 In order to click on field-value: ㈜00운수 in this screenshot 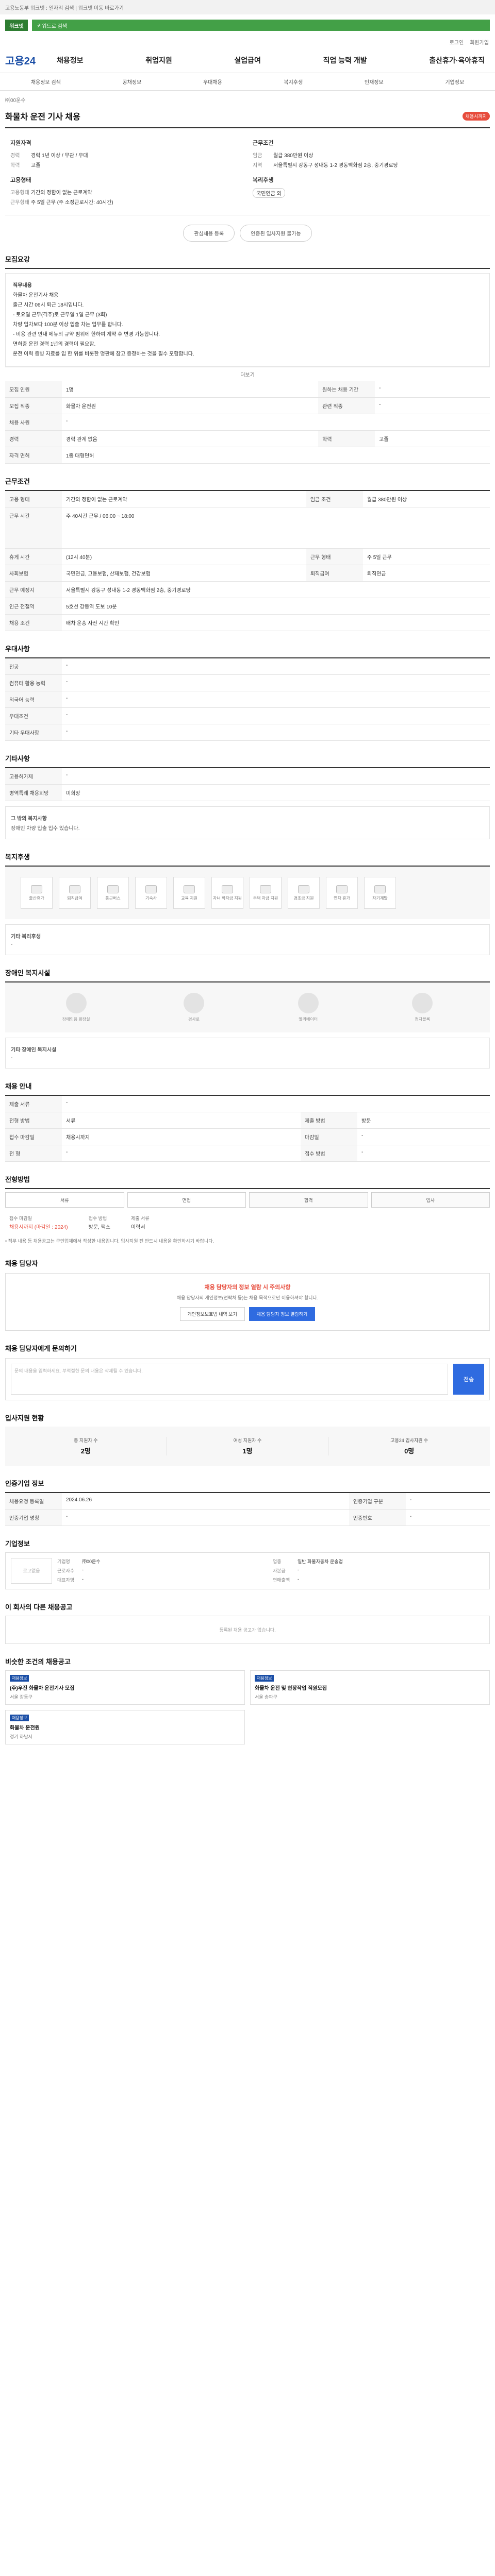, I will do `click(91, 1561)`.